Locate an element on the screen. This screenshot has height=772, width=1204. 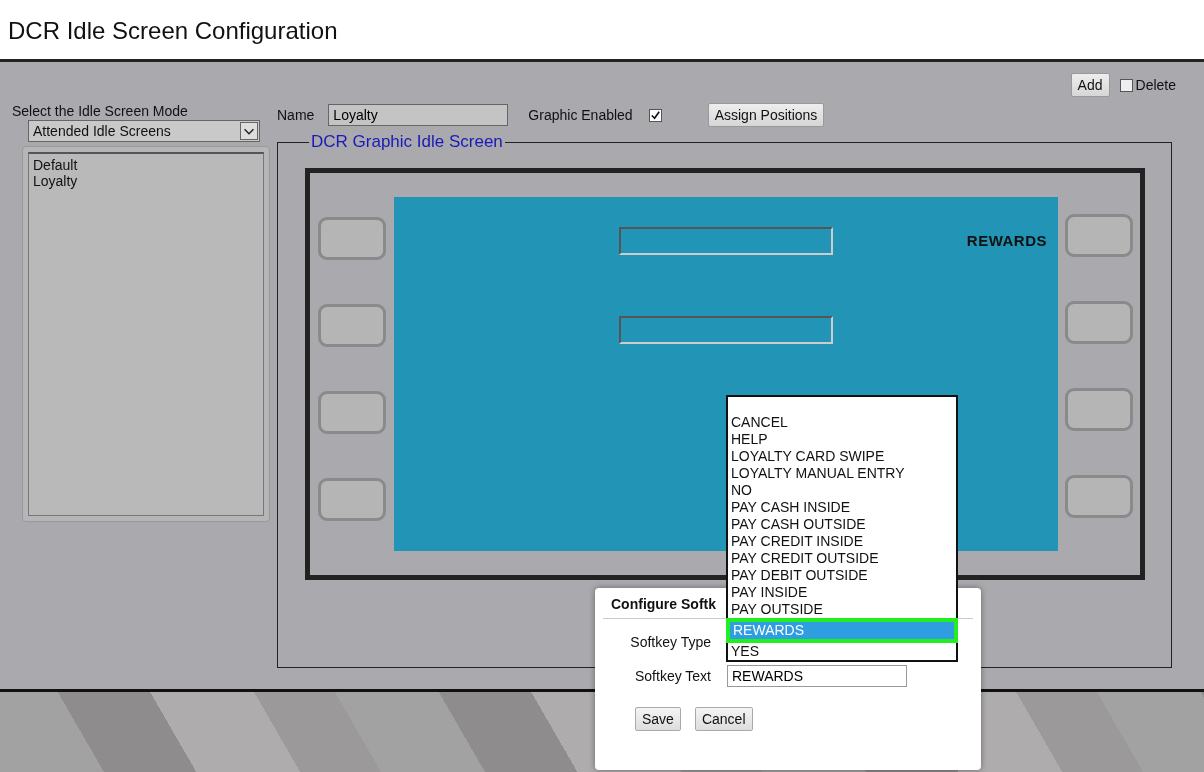
dropdown-option: PAY DEBIT OUTSIDE is located at coordinates (842, 575).